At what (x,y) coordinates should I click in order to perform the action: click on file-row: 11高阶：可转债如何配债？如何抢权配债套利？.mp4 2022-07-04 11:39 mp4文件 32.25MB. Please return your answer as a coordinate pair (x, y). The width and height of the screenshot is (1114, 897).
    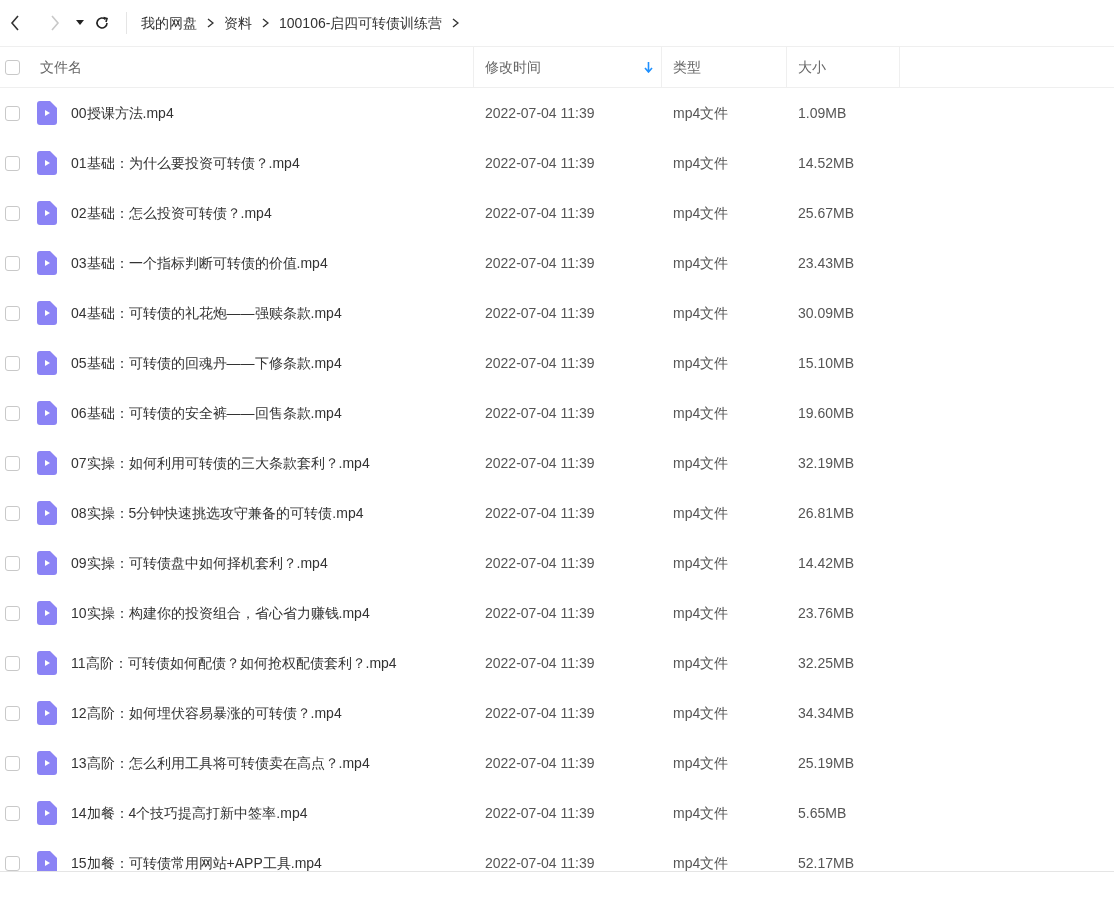
    Looking at the image, I should click on (557, 663).